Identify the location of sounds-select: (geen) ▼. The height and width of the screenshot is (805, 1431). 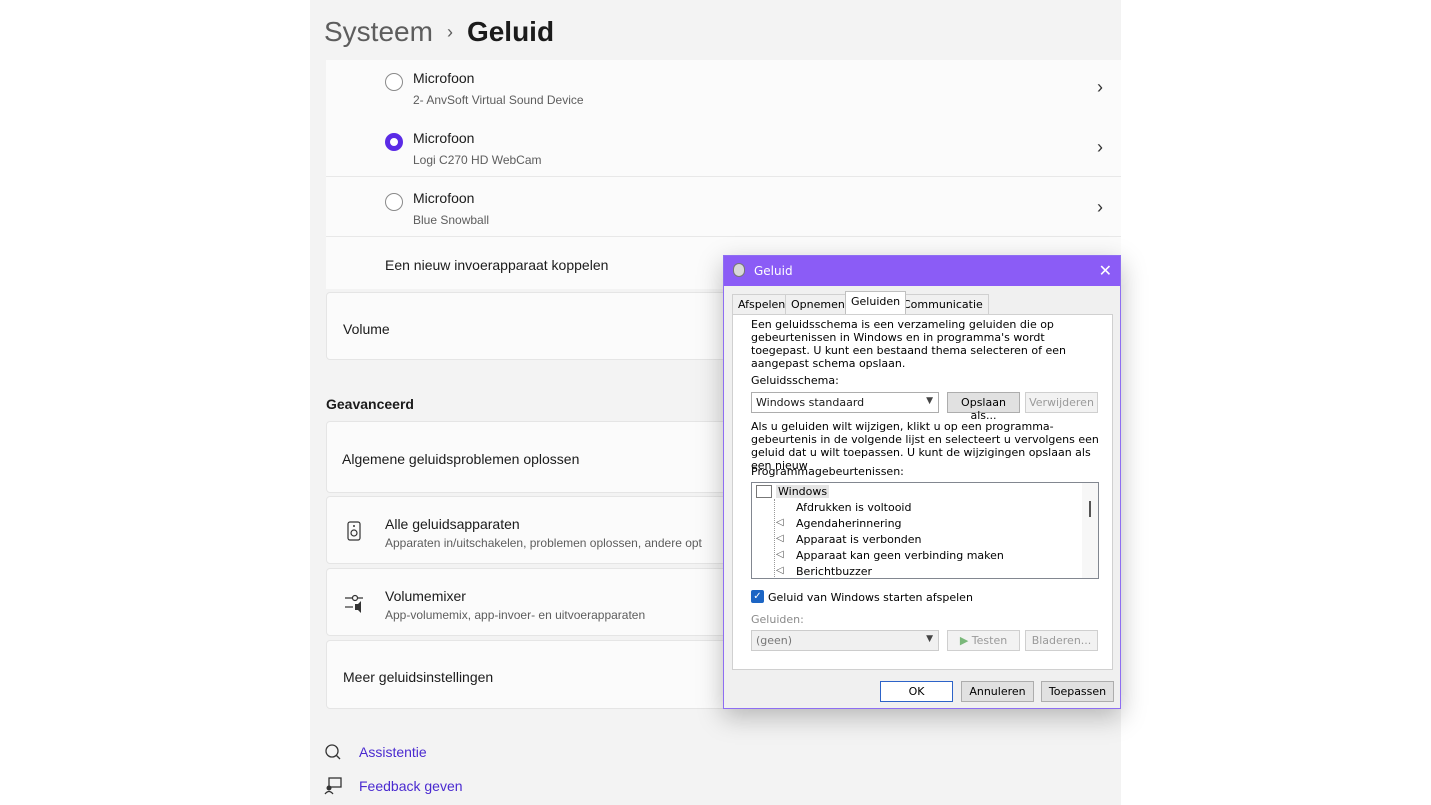
(845, 640).